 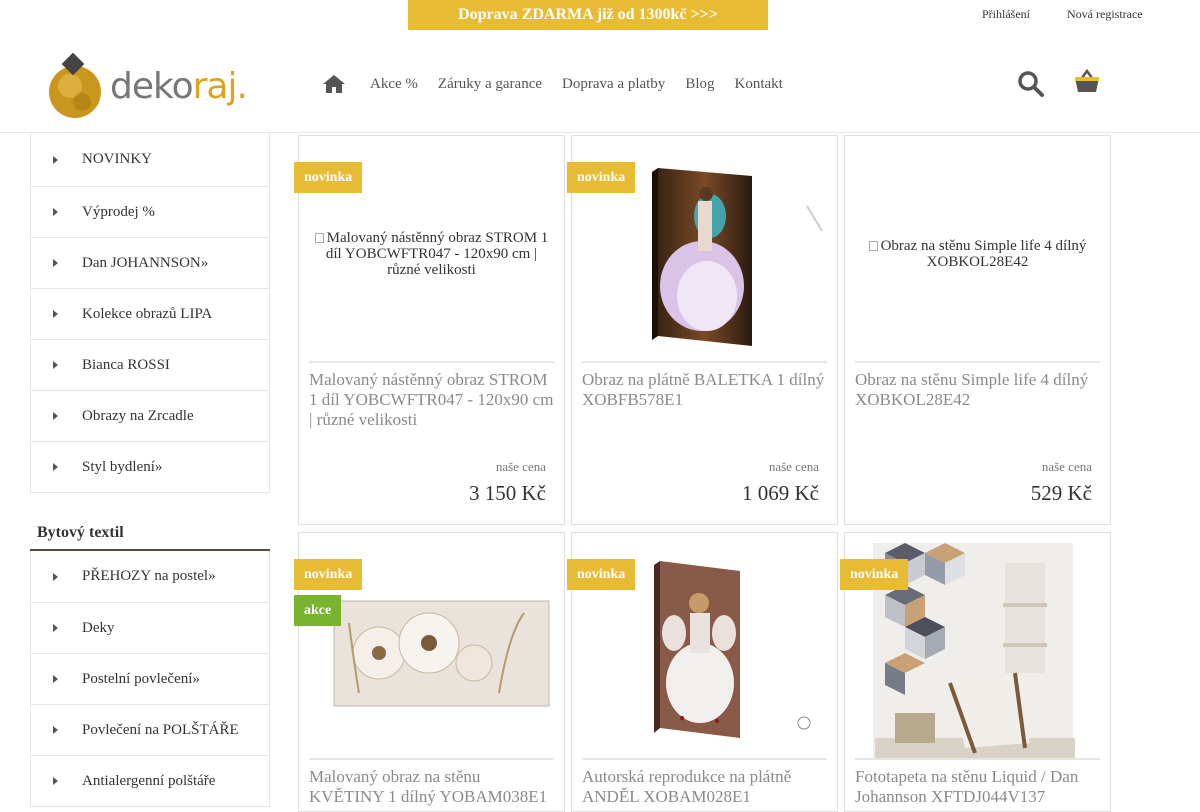 I want to click on category-label: Dan JOHANNSON», so click(x=145, y=262).